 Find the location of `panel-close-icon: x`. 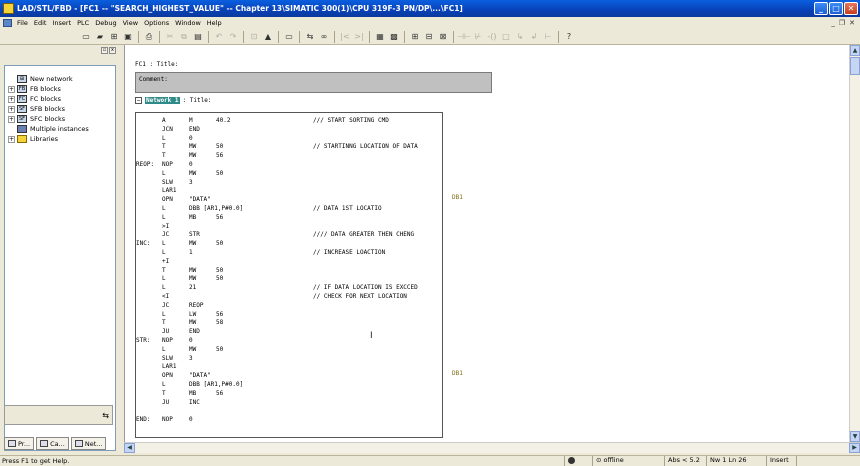

panel-close-icon: x is located at coordinates (112, 50).